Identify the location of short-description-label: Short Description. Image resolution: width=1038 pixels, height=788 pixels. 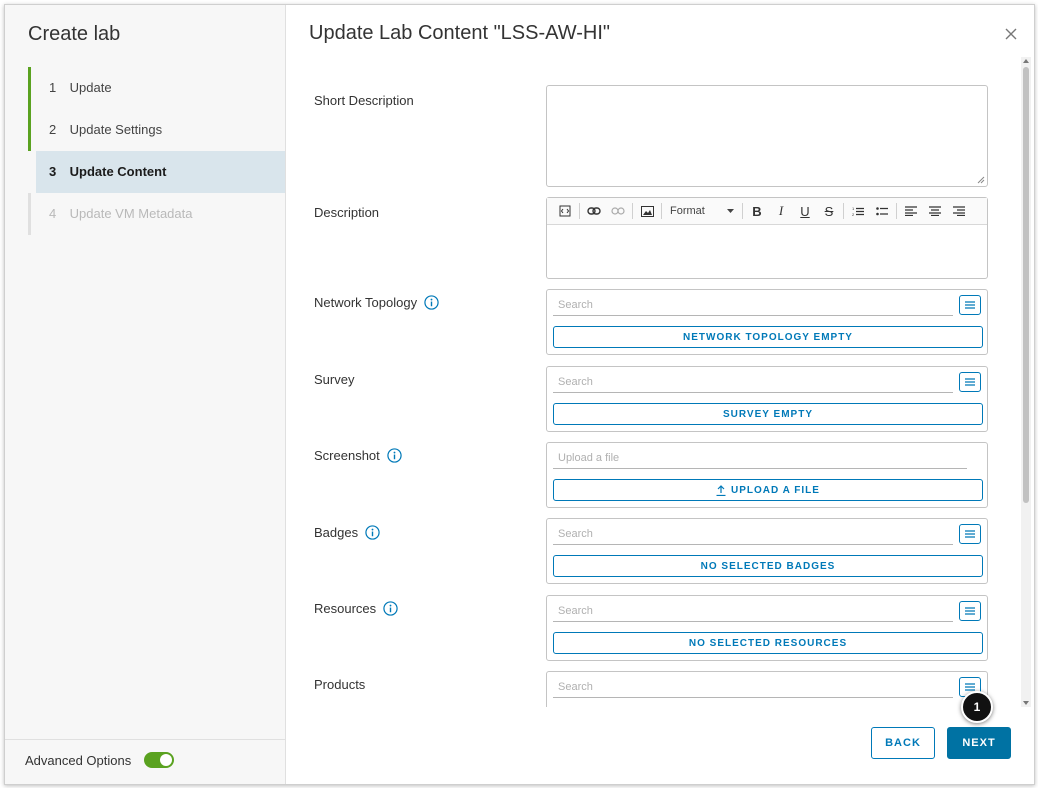
(364, 100).